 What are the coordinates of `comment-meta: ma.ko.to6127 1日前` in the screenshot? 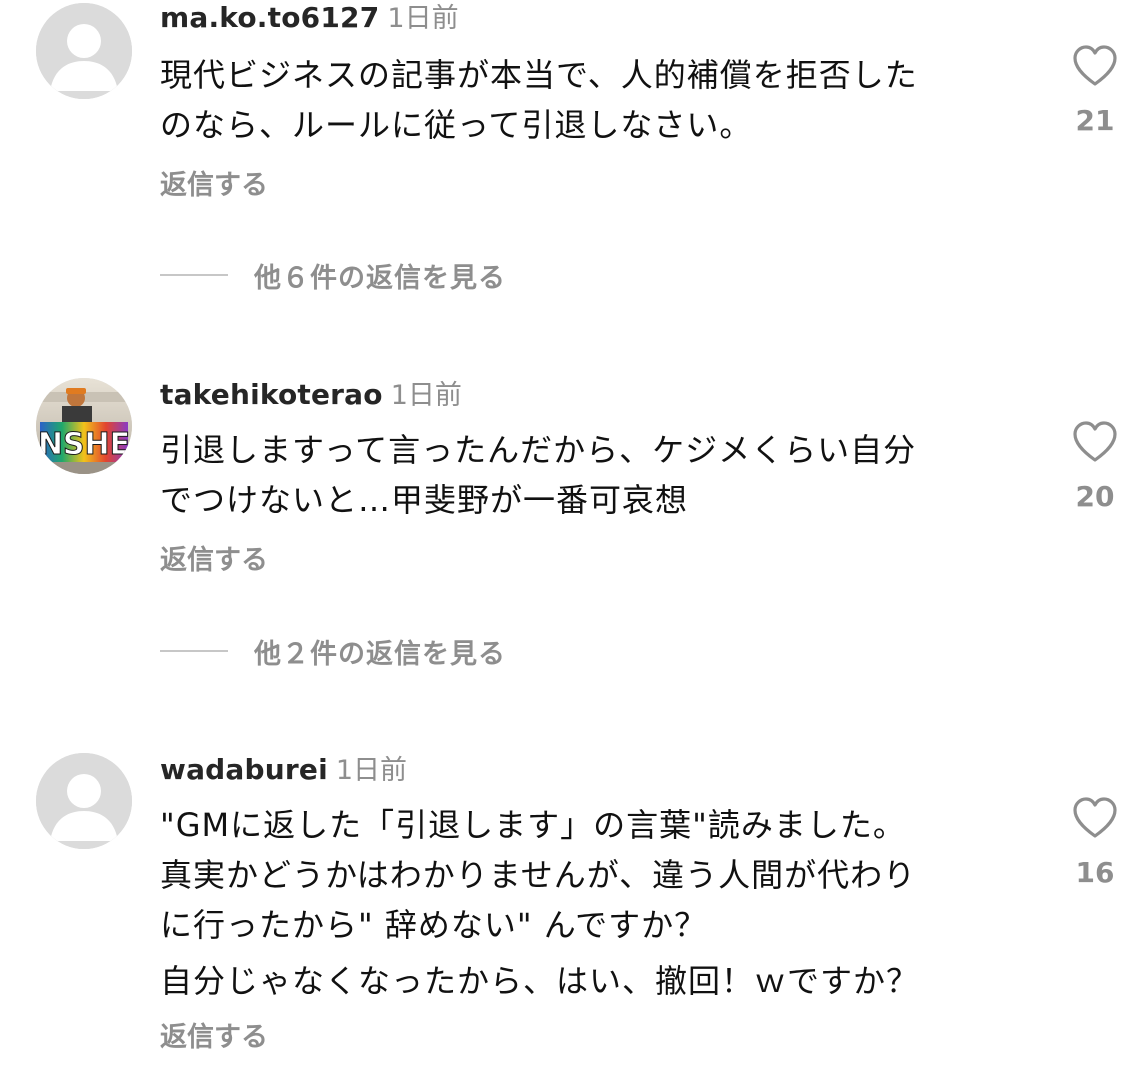 It's located at (309, 18).